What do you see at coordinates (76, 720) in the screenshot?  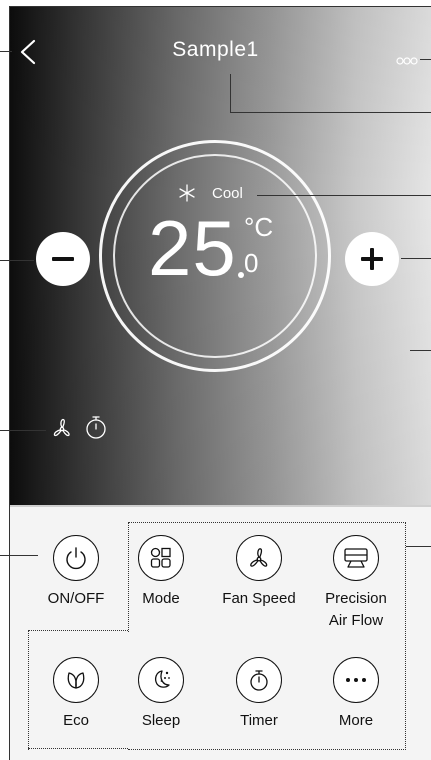 I see `eco-button-label: Eco` at bounding box center [76, 720].